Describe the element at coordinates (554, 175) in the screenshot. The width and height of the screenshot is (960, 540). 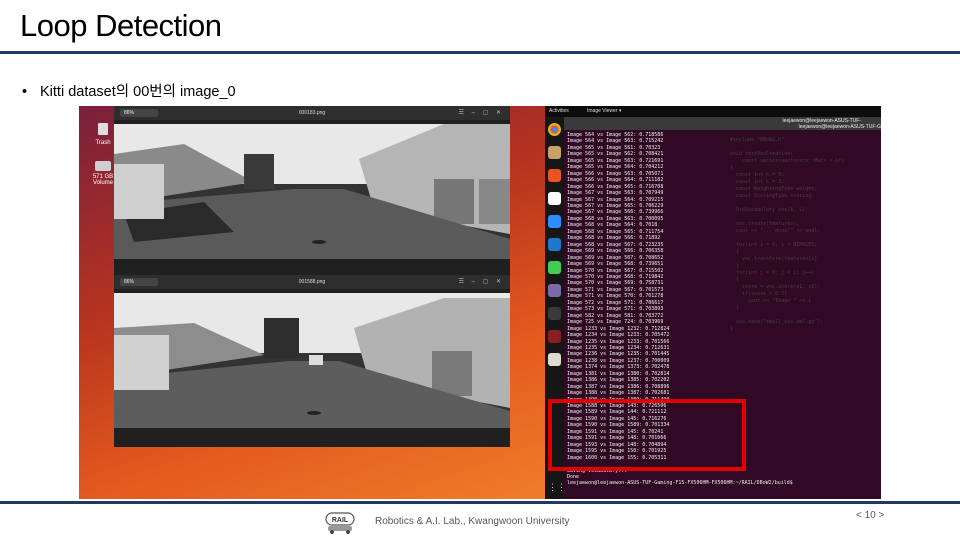
I see `software-icon` at that location.